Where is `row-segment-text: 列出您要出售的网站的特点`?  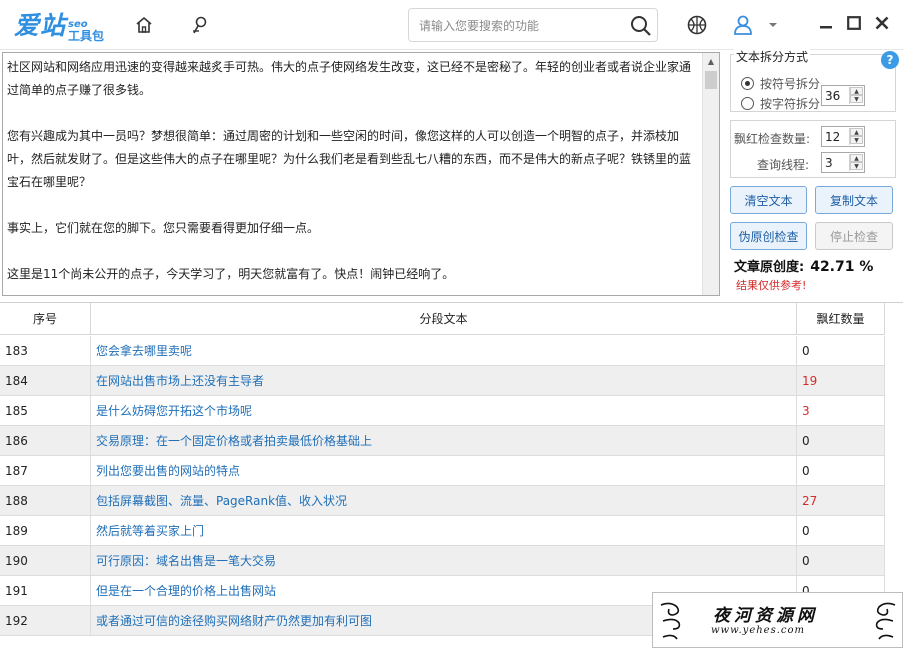 row-segment-text: 列出您要出售的网站的特点 is located at coordinates (444, 470).